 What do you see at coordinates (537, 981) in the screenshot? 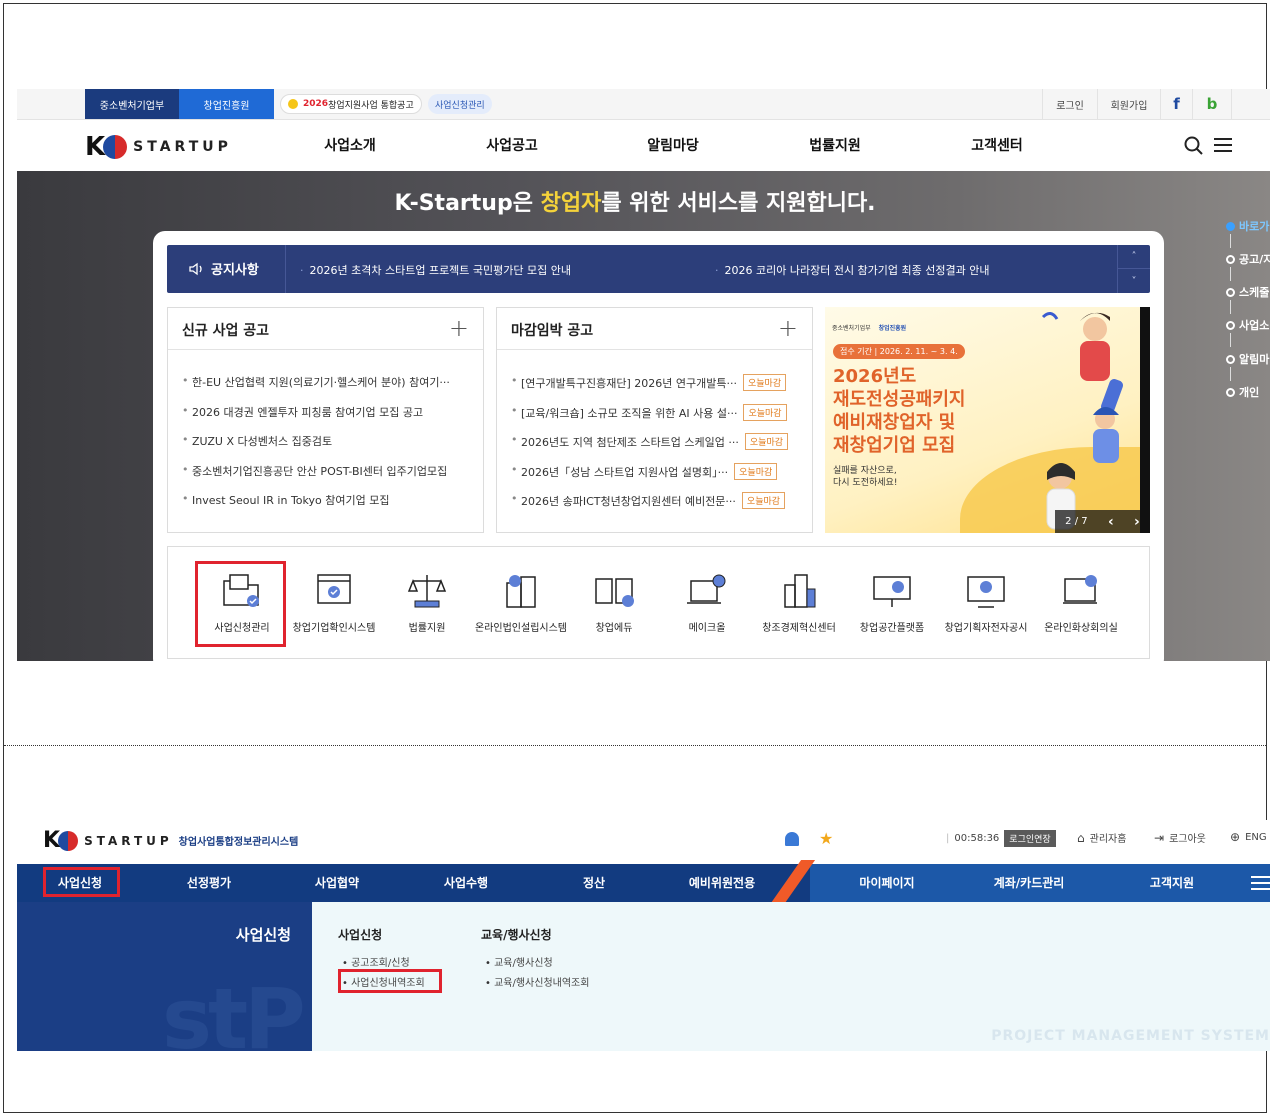
I see `submenu-item: 교육/행사신청내역조회` at bounding box center [537, 981].